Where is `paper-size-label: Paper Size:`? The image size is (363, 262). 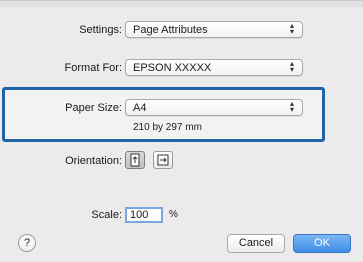 paper-size-label: Paper Size: is located at coordinates (93, 108).